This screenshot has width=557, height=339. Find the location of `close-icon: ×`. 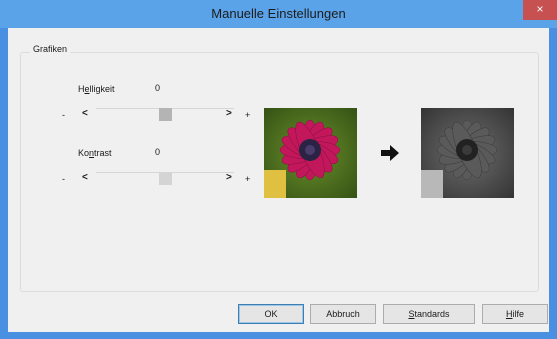

close-icon: × is located at coordinates (540, 9).